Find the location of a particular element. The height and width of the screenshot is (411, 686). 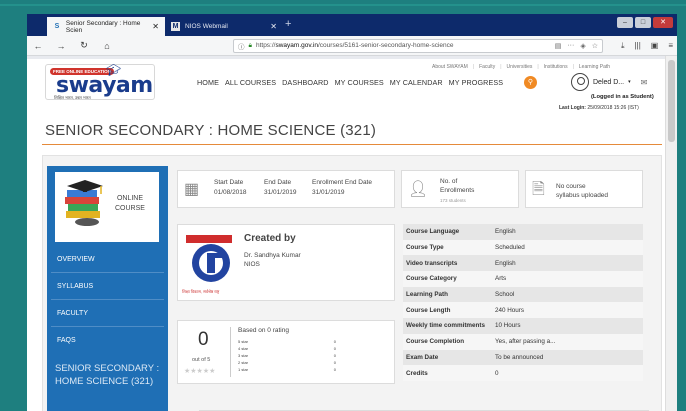

nav-all-courses: ALL COURSES is located at coordinates (250, 82).